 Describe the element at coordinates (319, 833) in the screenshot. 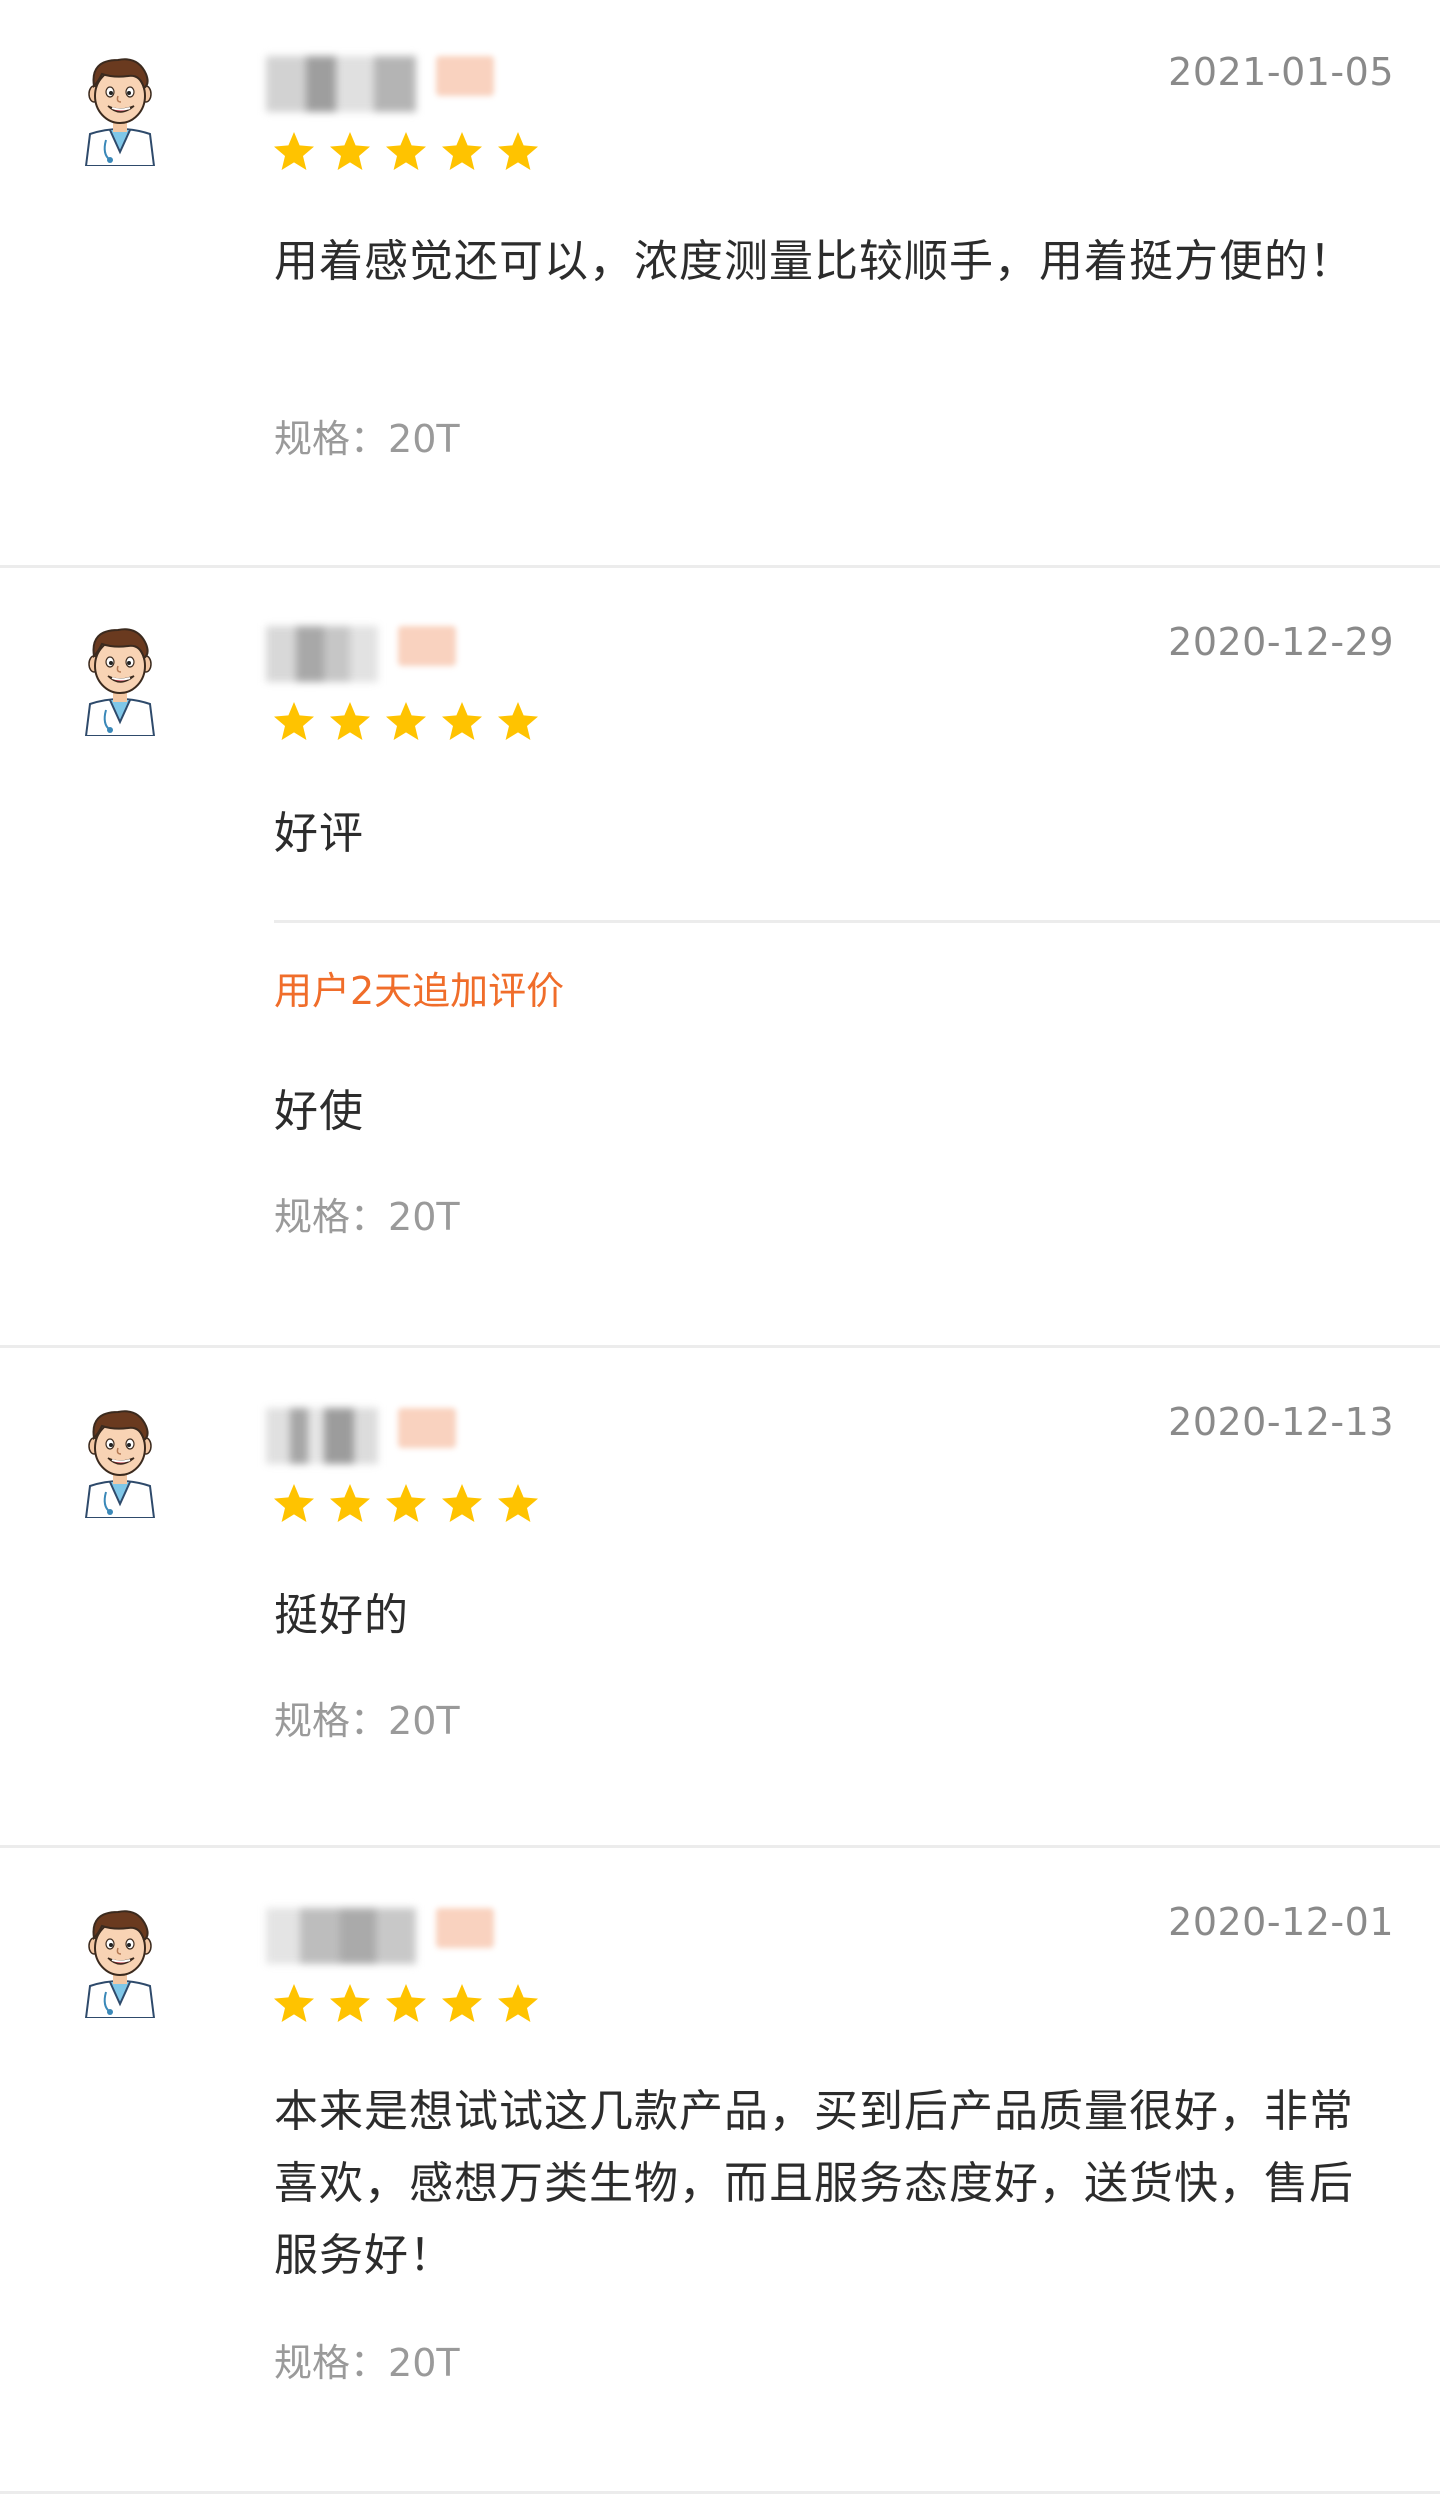

I see `review-text: 好评` at that location.